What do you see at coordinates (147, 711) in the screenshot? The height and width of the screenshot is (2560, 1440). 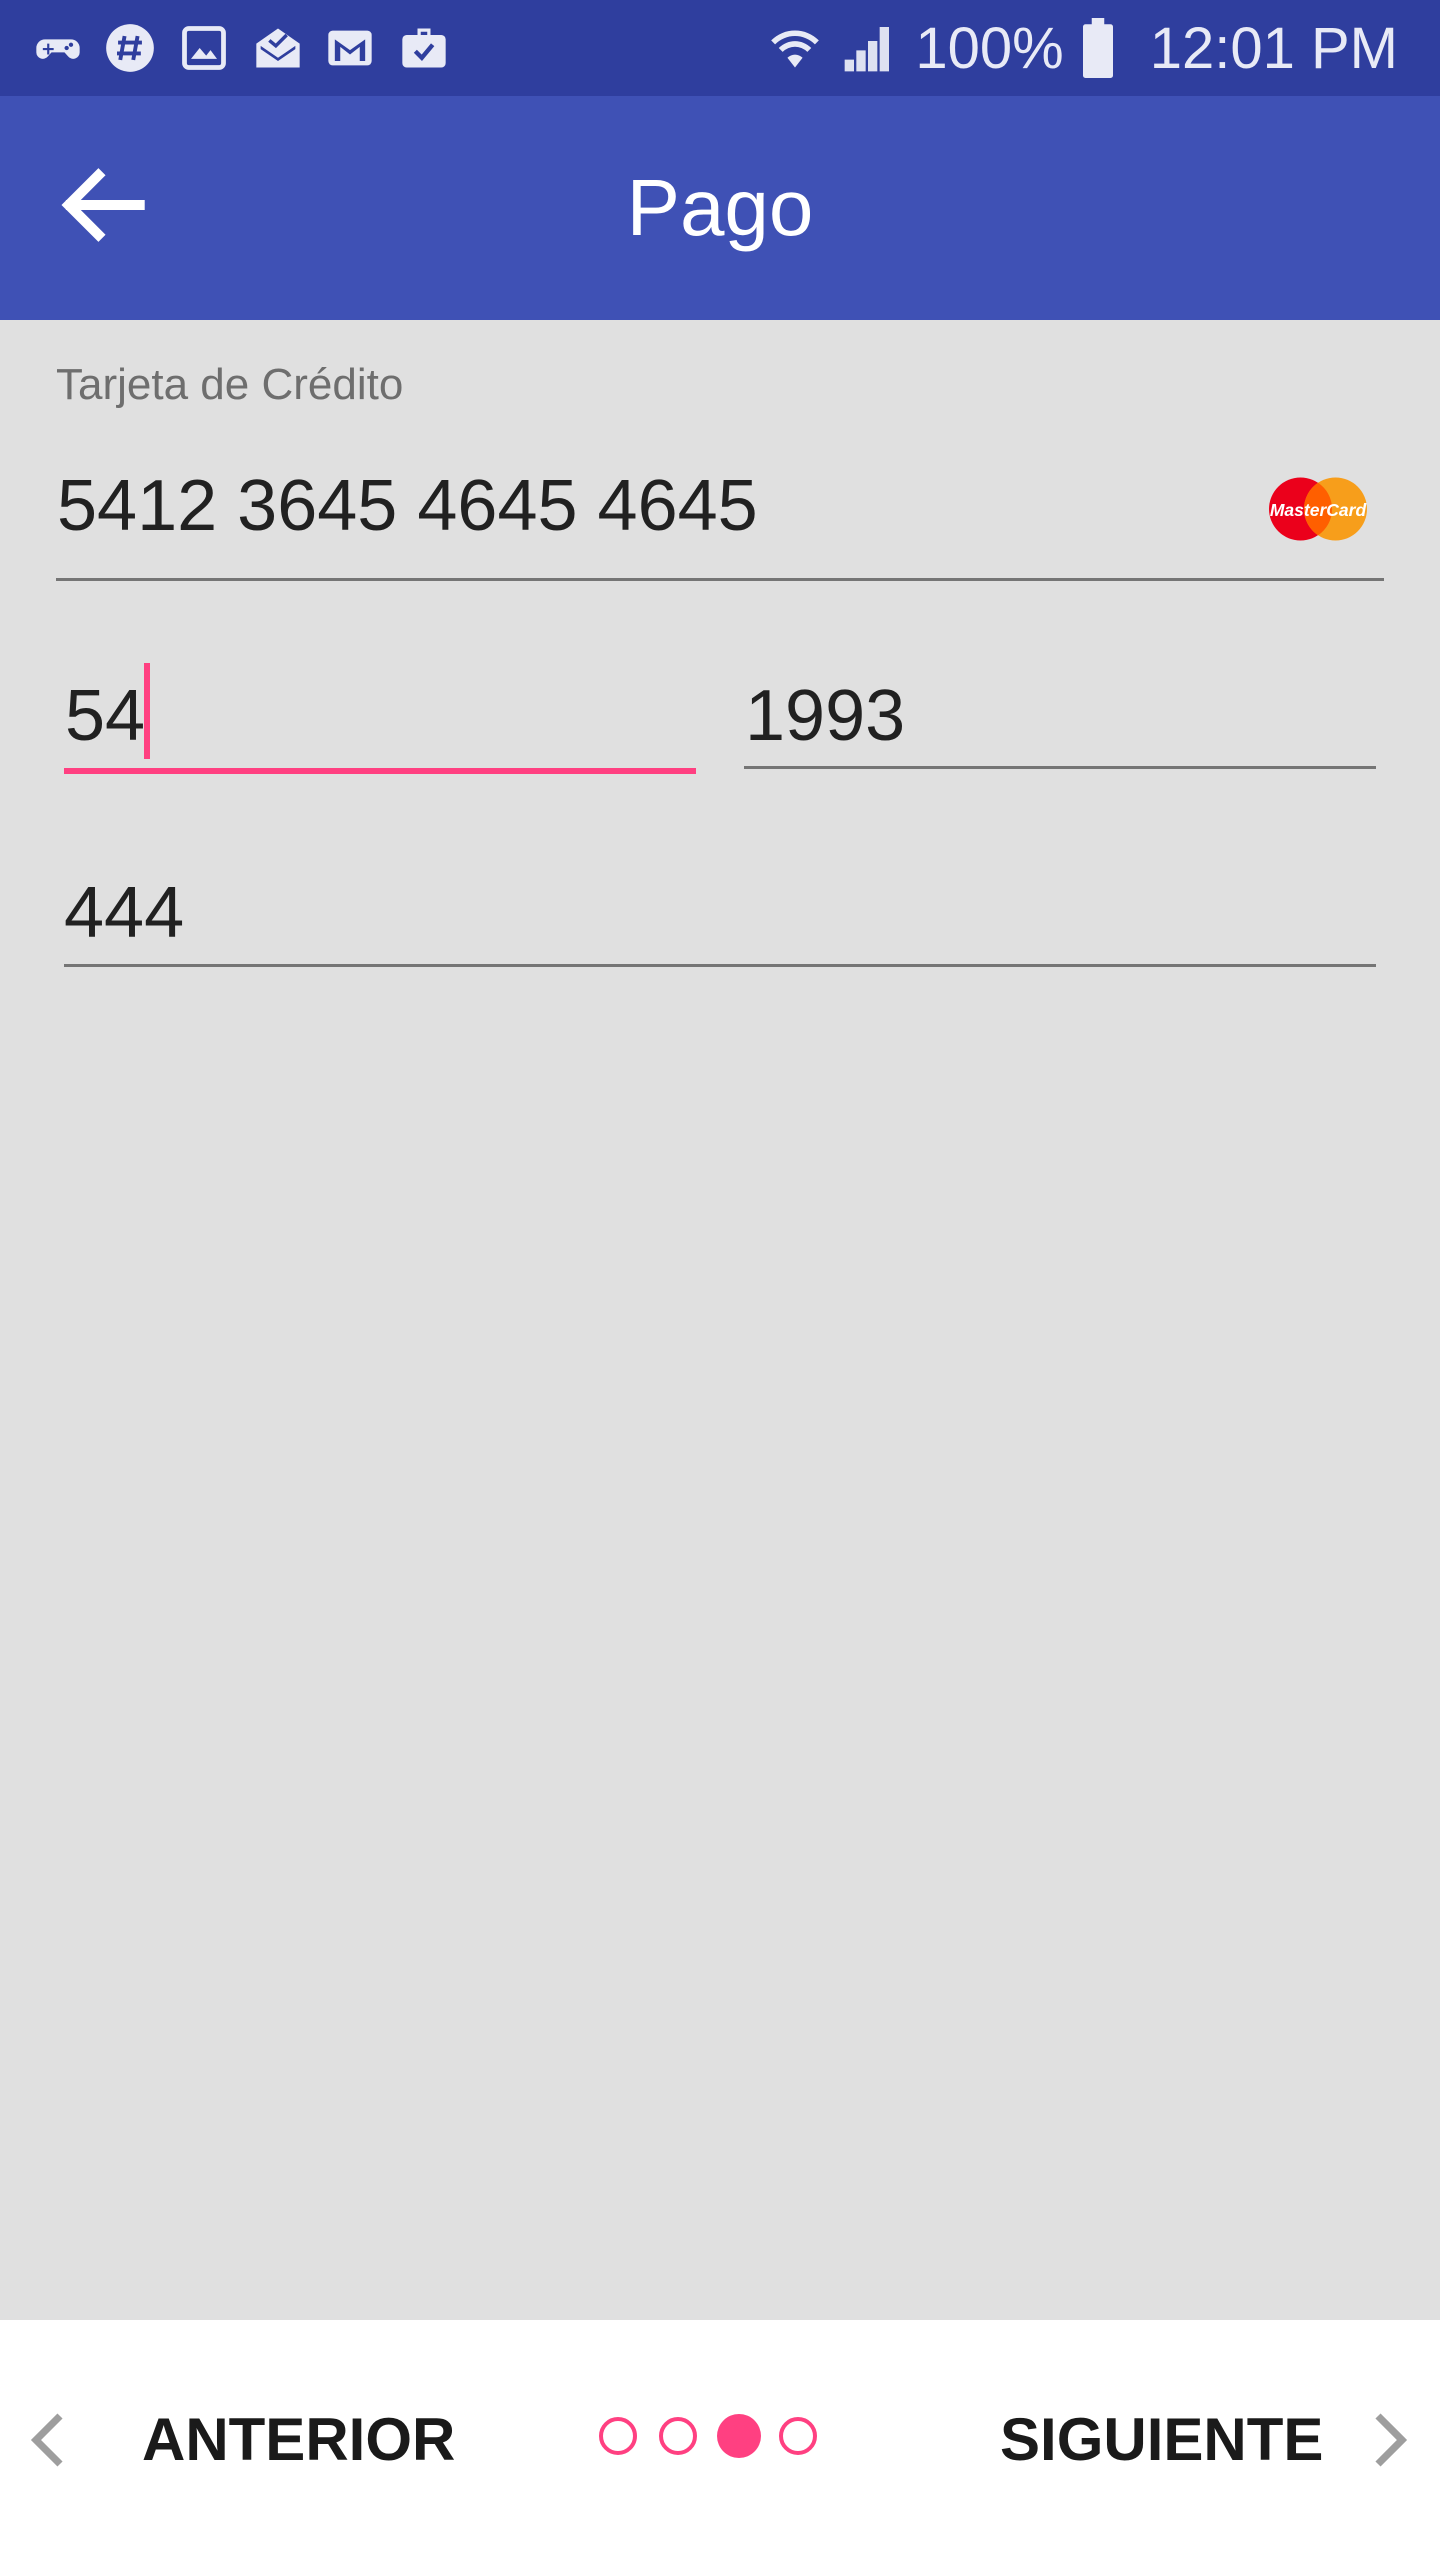 I see `text-cursor` at bounding box center [147, 711].